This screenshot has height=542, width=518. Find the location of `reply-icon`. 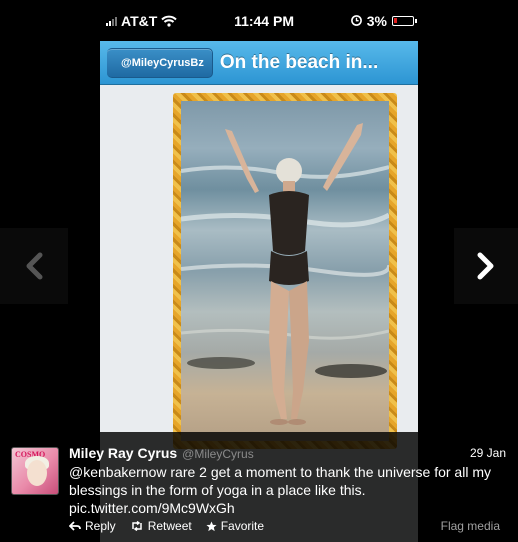

reply-icon is located at coordinates (75, 526).